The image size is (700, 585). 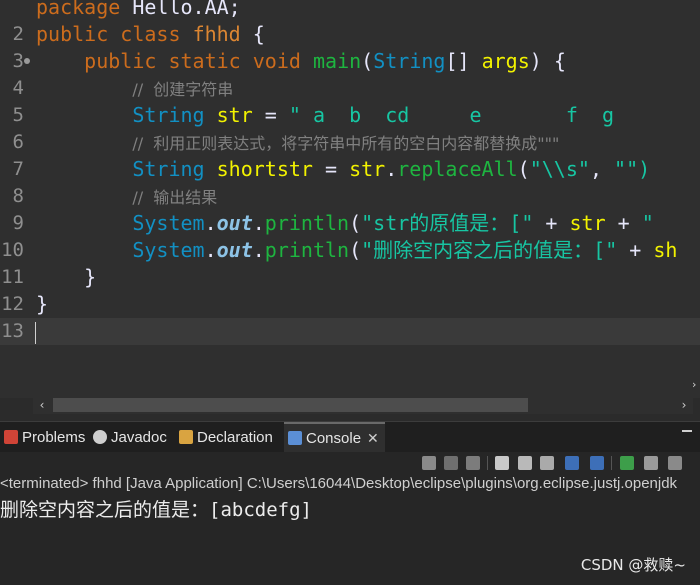 I want to click on code-text: System.out.println("str的原值是：[" + str + ", so click(x=345, y=223).